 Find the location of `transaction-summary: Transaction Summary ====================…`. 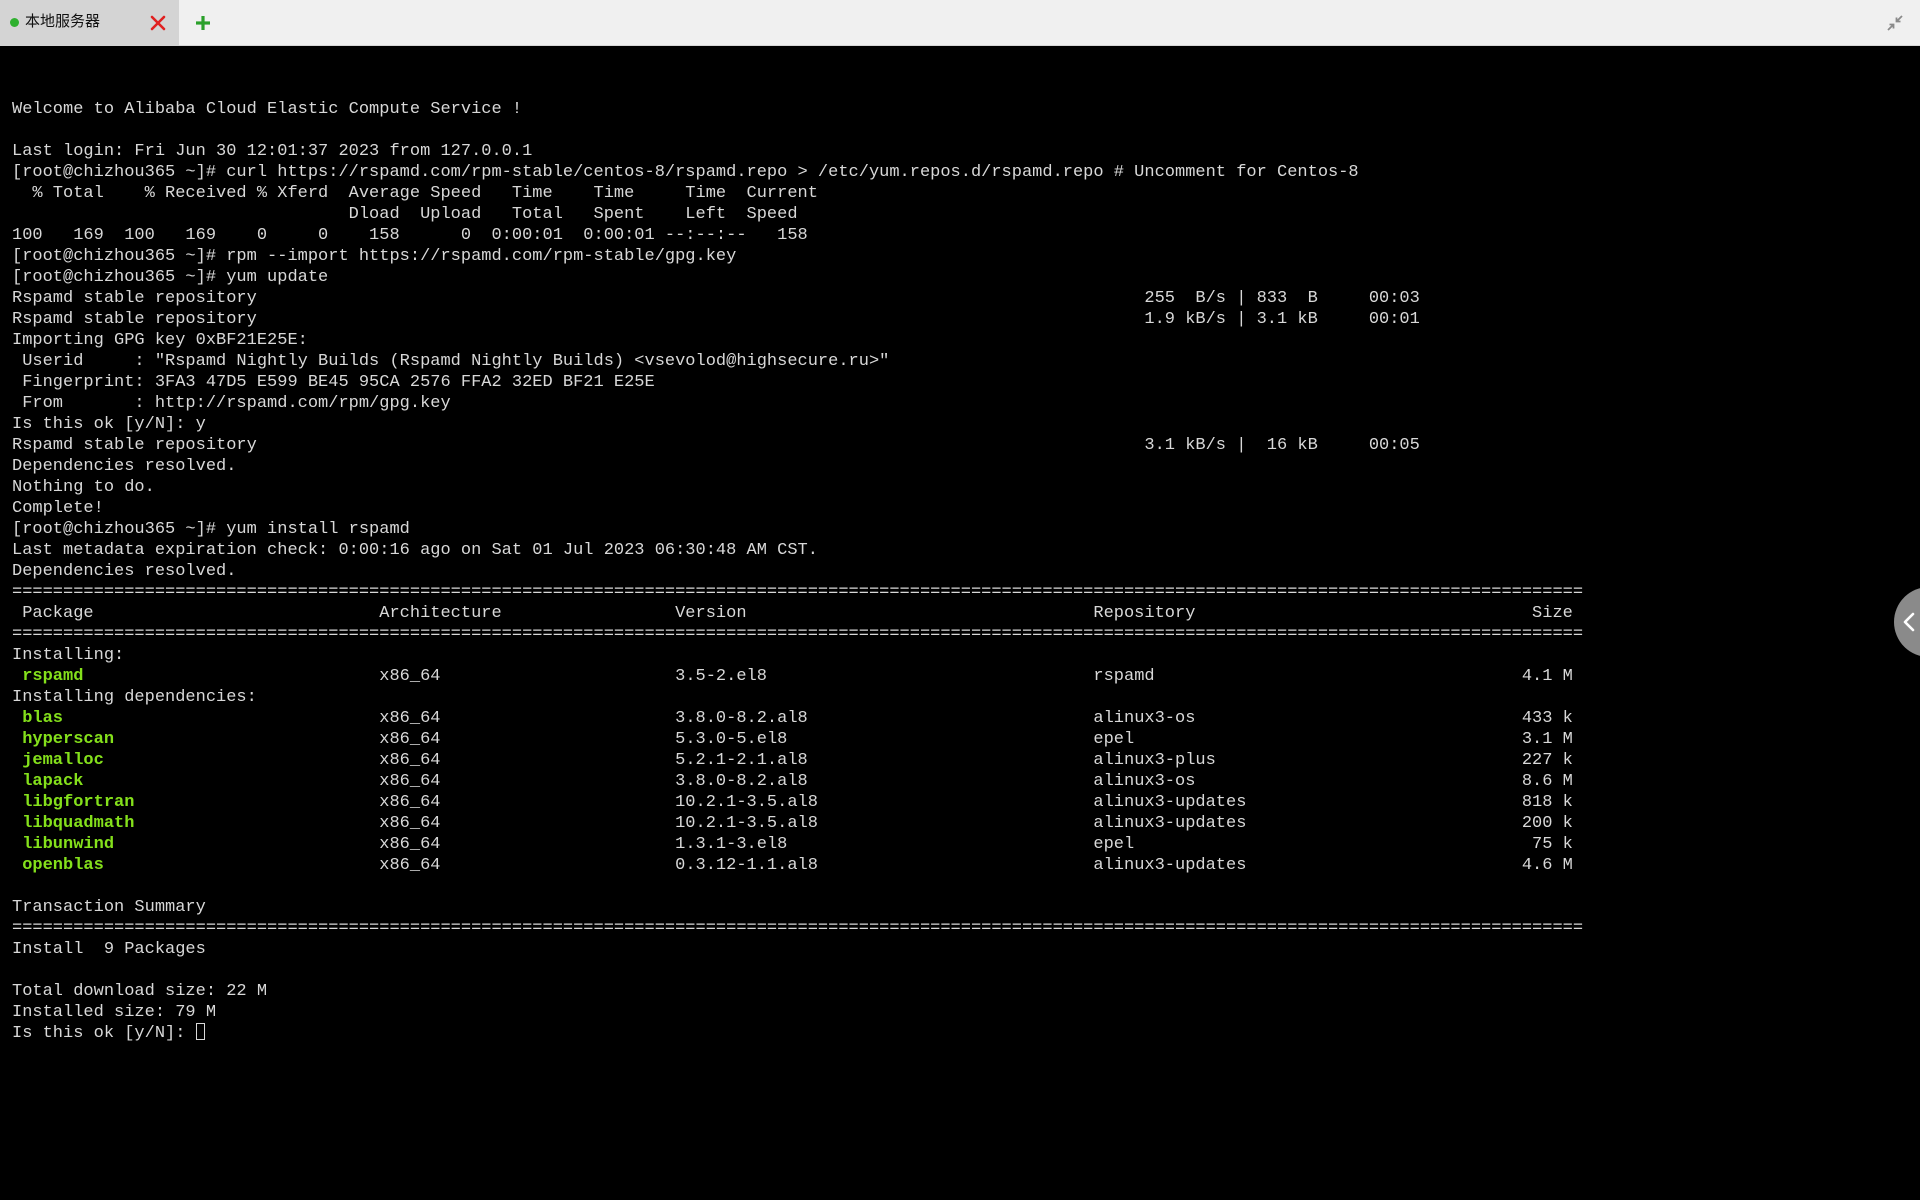

transaction-summary: Transaction Summary ====================… is located at coordinates (797, 960).